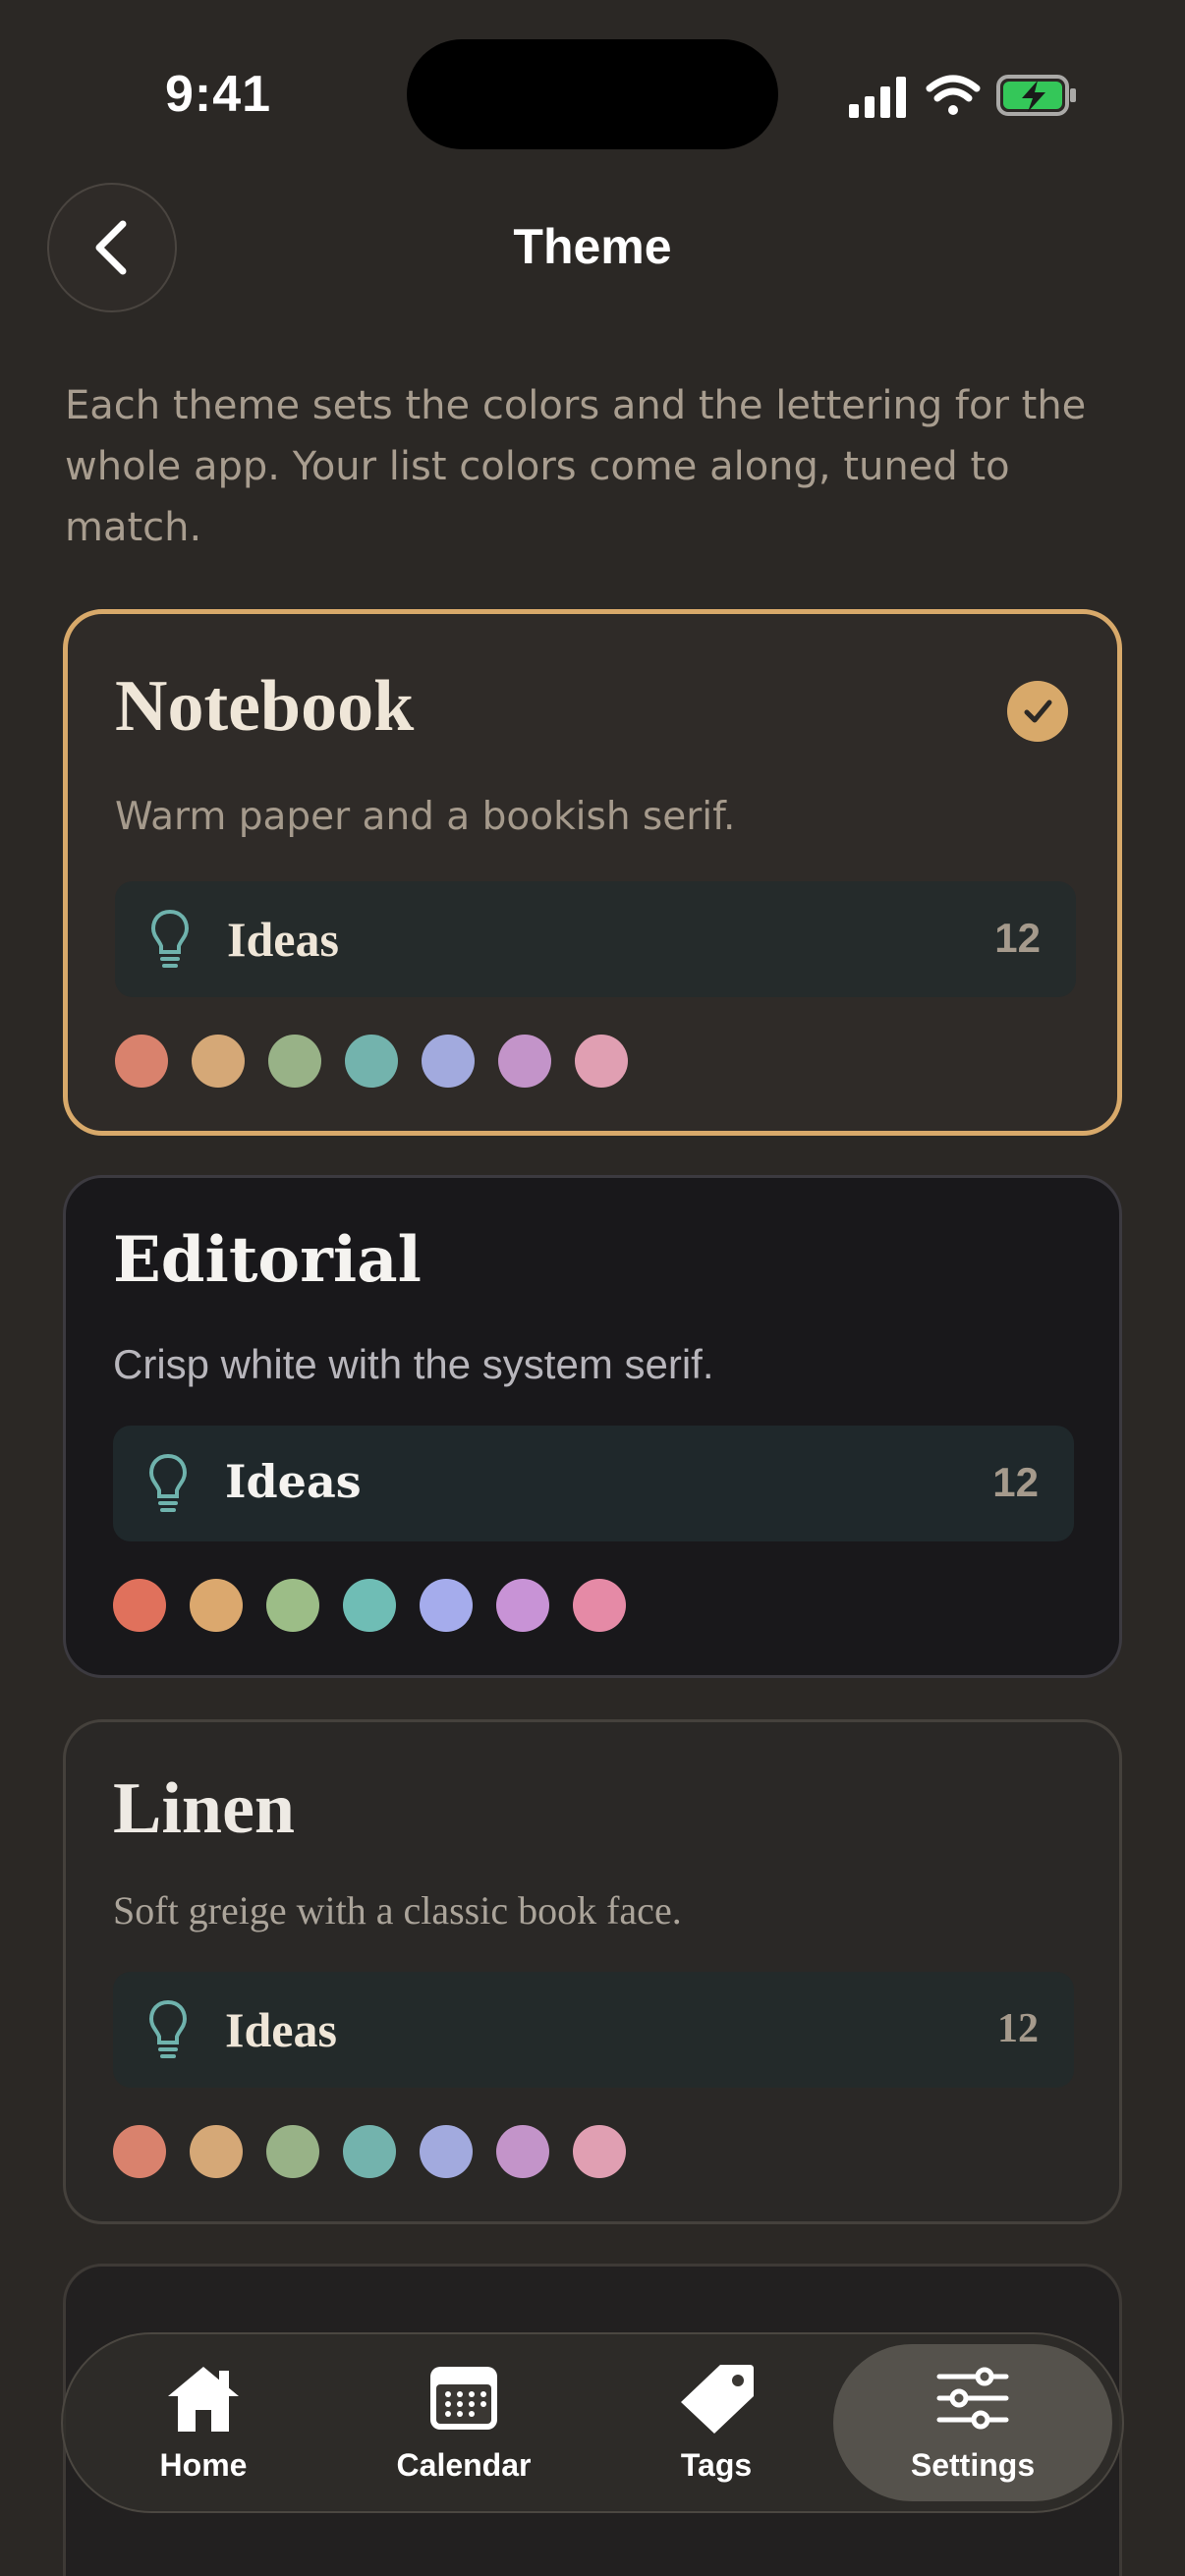 The width and height of the screenshot is (1185, 2576). Describe the element at coordinates (426, 817) in the screenshot. I see `theme-description: Warm paper and a bookish serif.` at that location.